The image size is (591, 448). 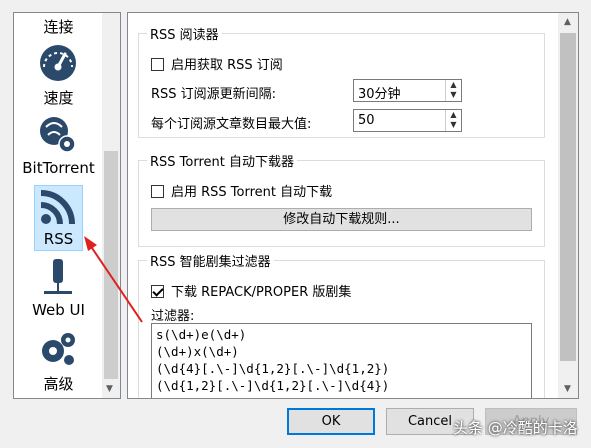 I want to click on speedometer-icon, so click(x=58, y=63).